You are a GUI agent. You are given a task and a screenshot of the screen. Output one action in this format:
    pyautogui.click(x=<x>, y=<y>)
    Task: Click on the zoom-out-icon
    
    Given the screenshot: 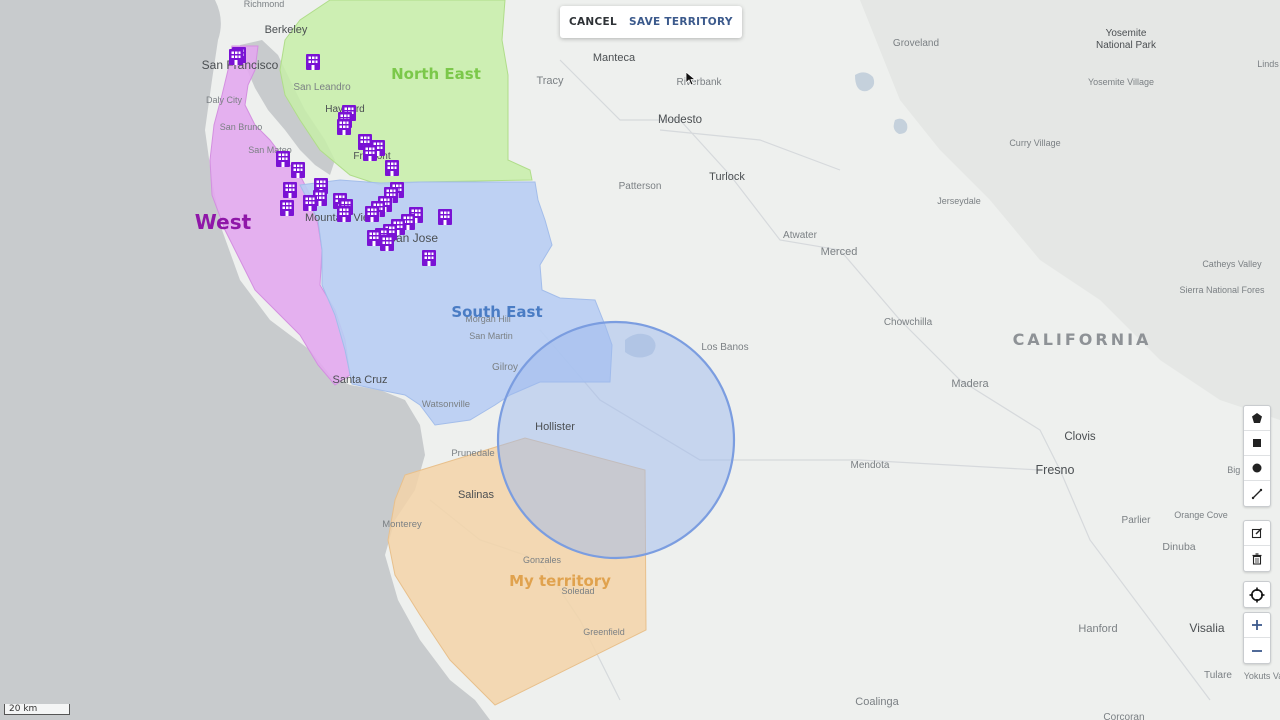 What is the action you would take?
    pyautogui.click(x=1257, y=650)
    